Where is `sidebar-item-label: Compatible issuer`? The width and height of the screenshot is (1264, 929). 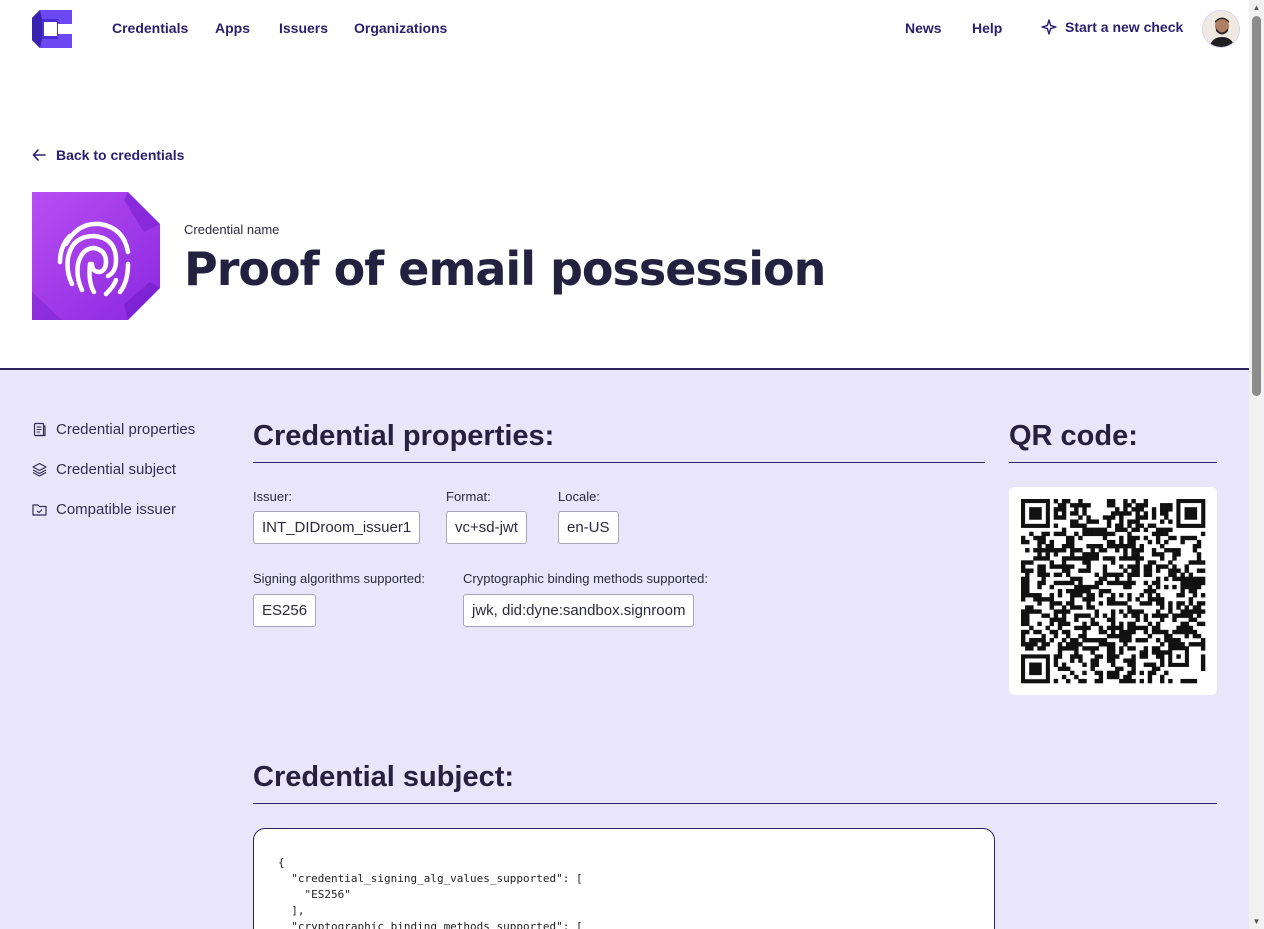
sidebar-item-label: Compatible issuer is located at coordinates (116, 509).